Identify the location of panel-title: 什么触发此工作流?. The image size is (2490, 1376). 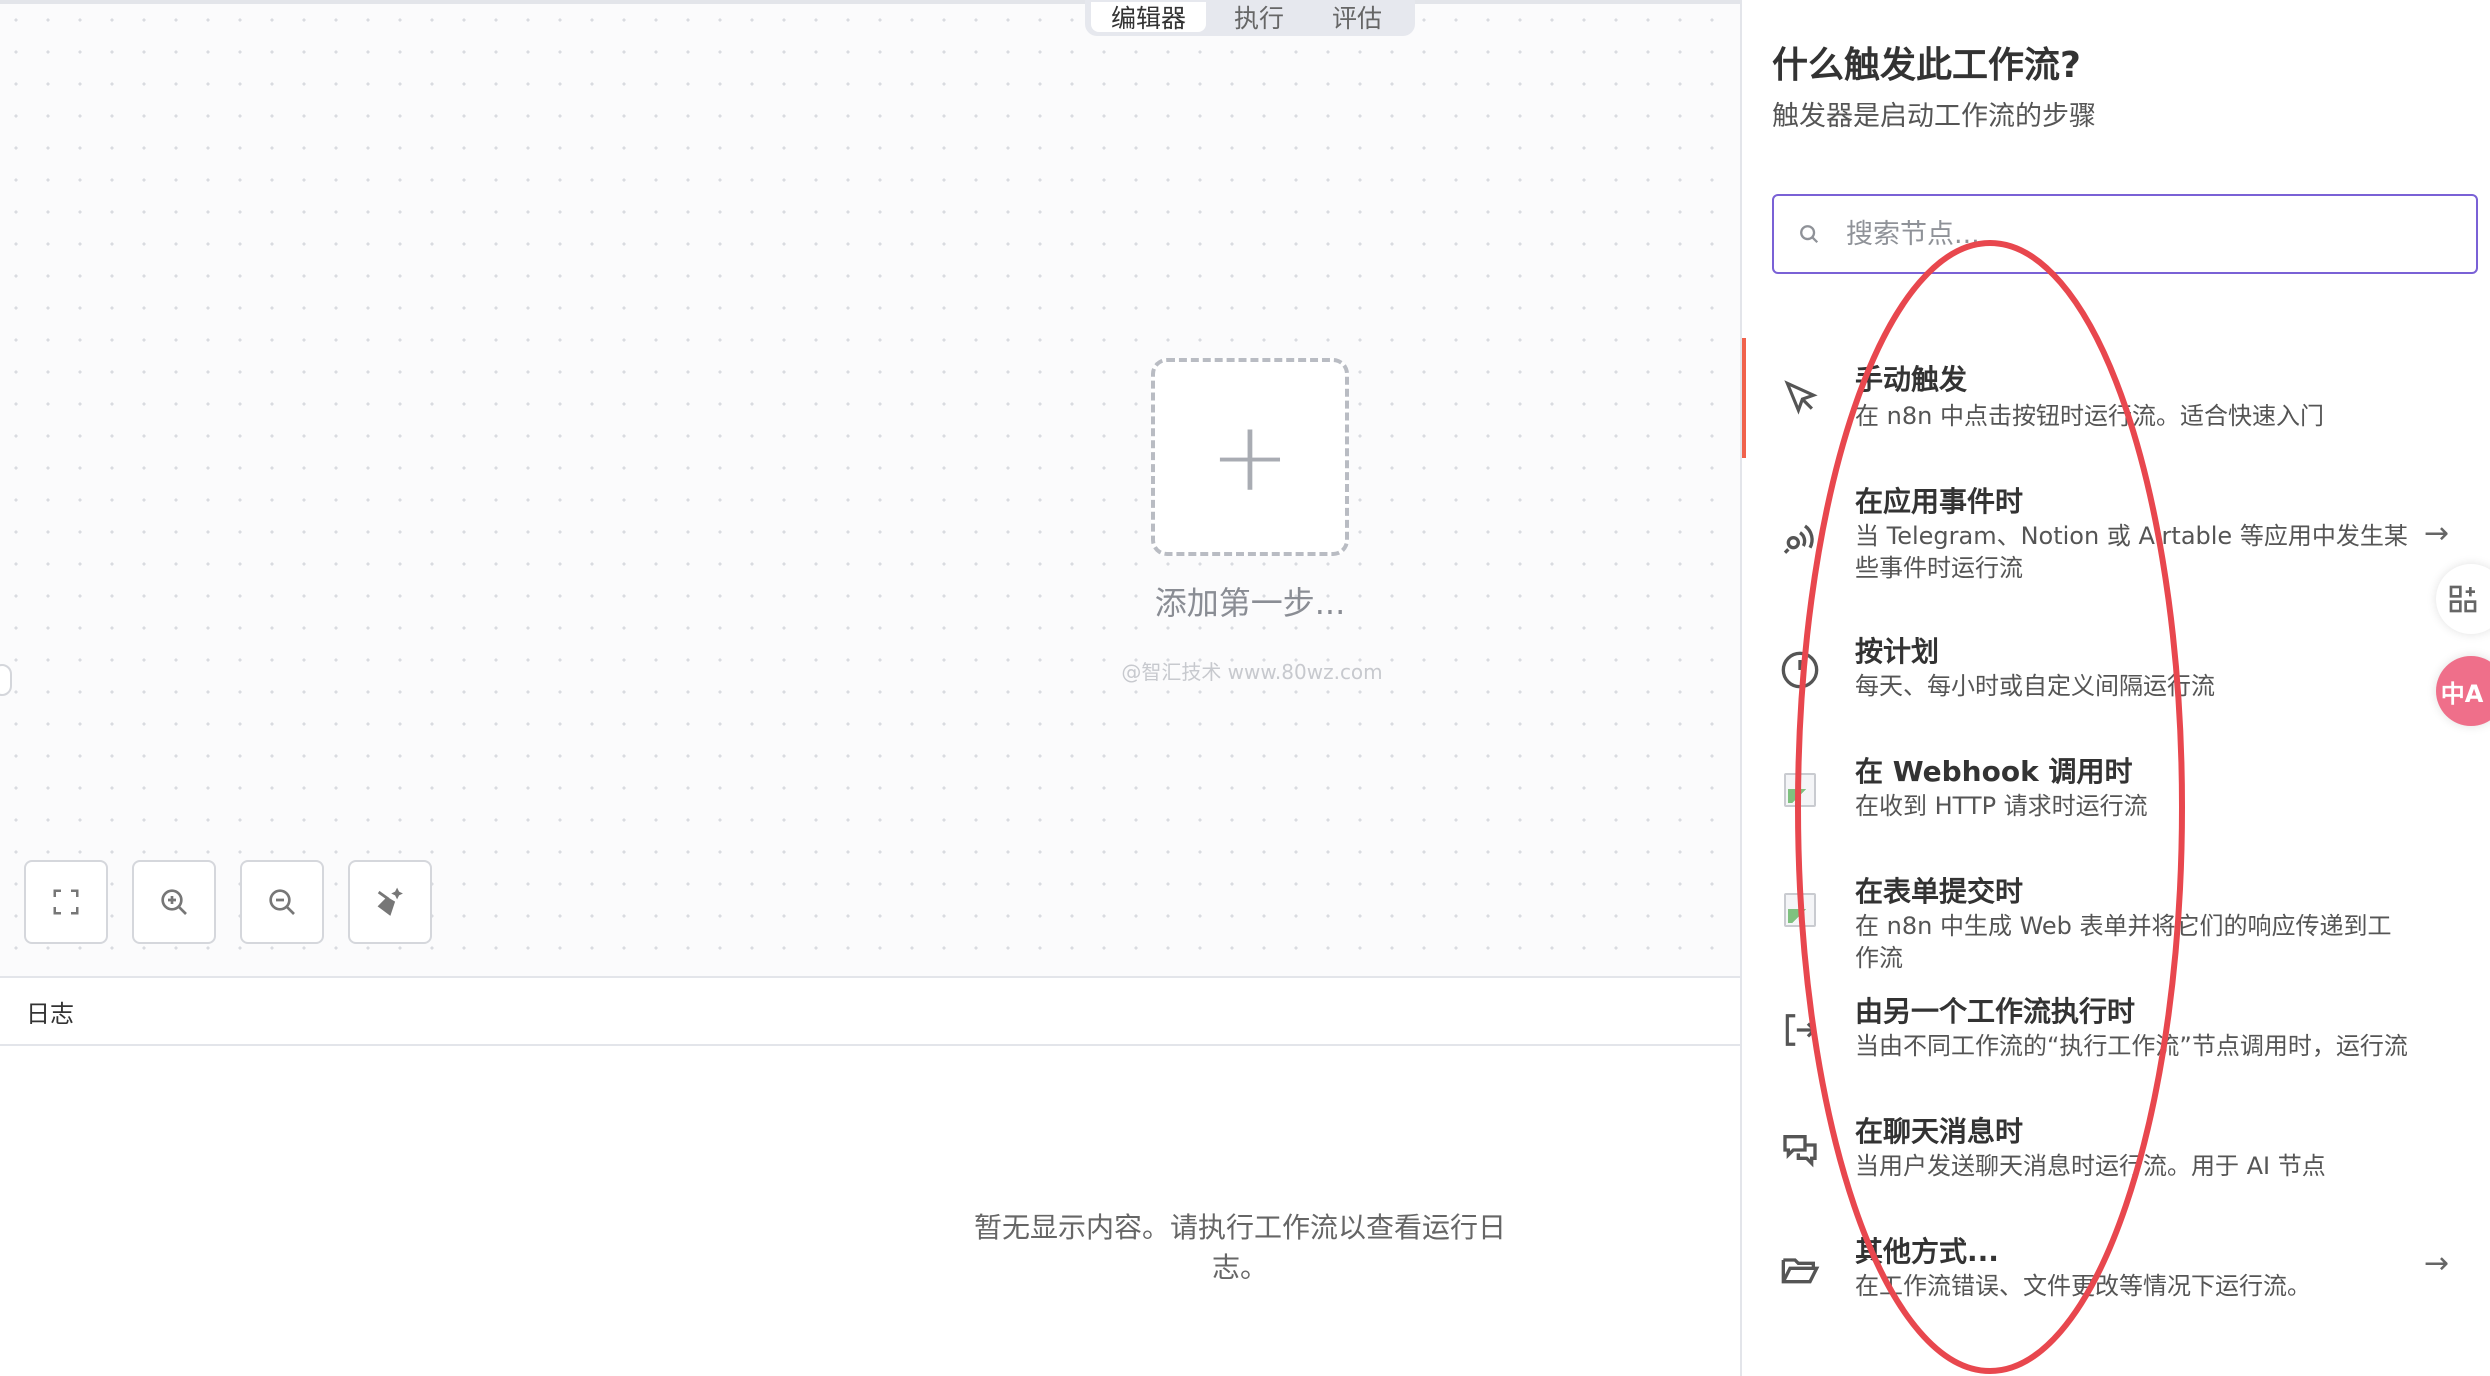
(1926, 65).